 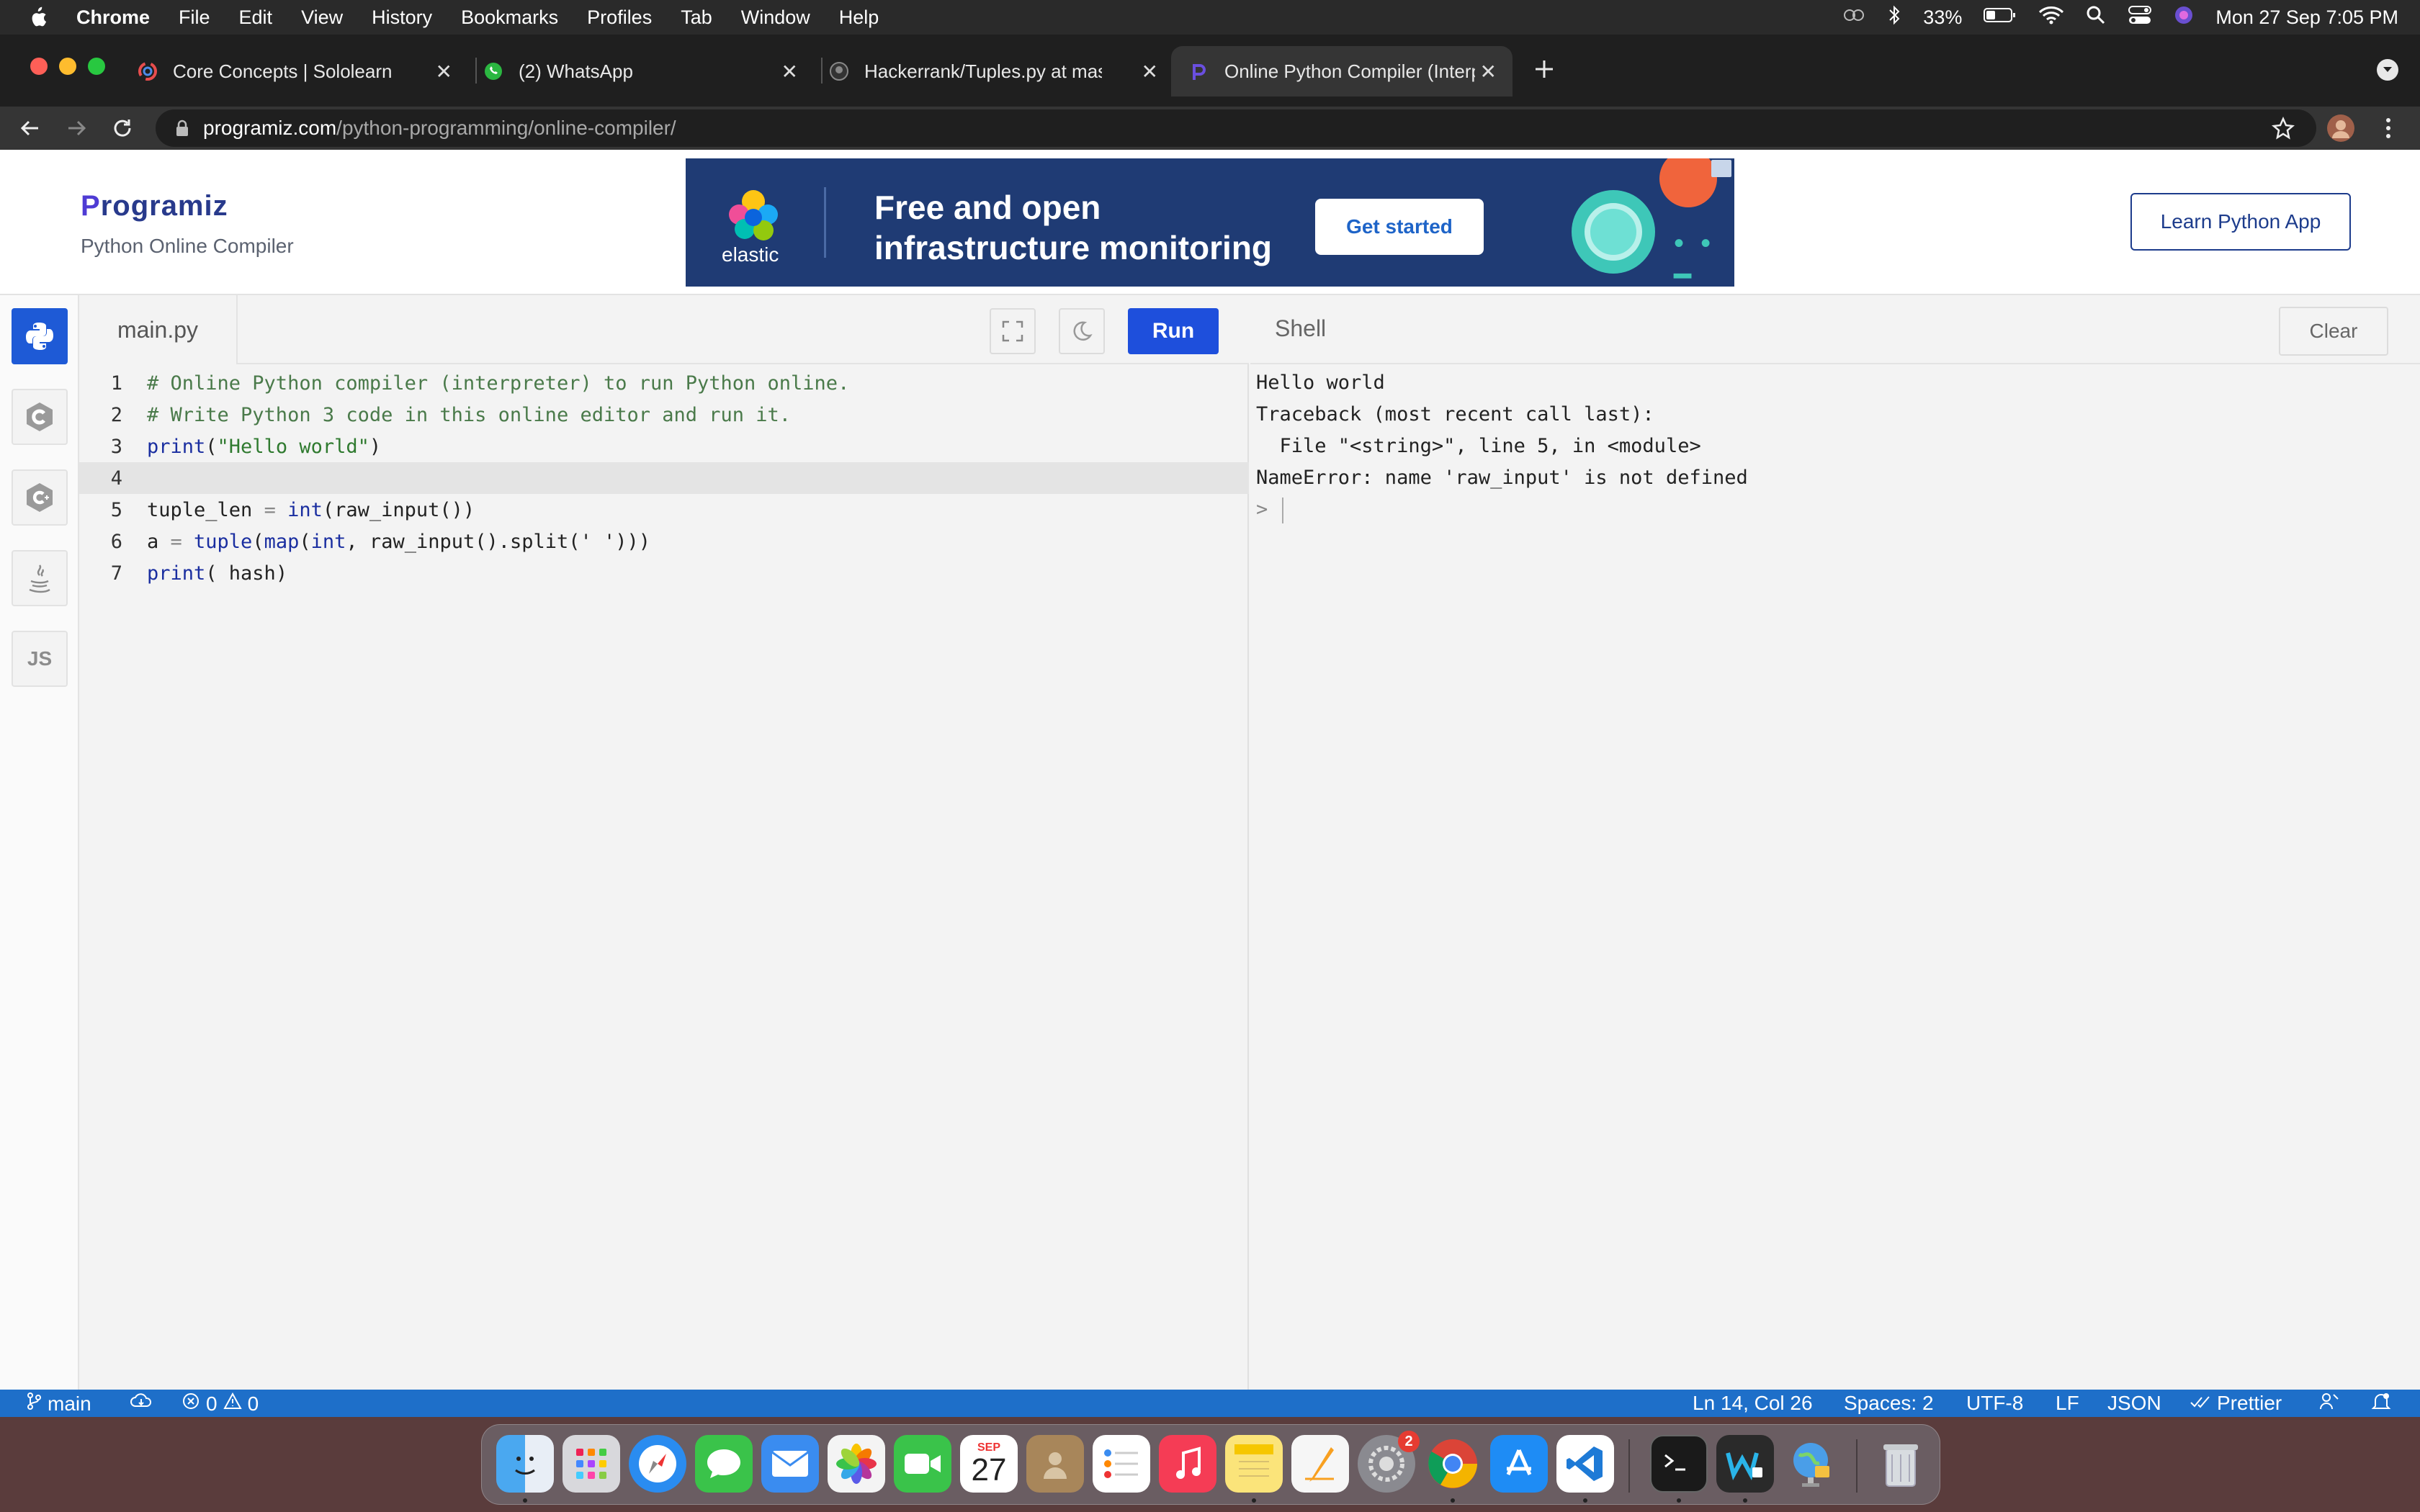 What do you see at coordinates (2067, 1403) in the screenshot?
I see `eol-status: LF` at bounding box center [2067, 1403].